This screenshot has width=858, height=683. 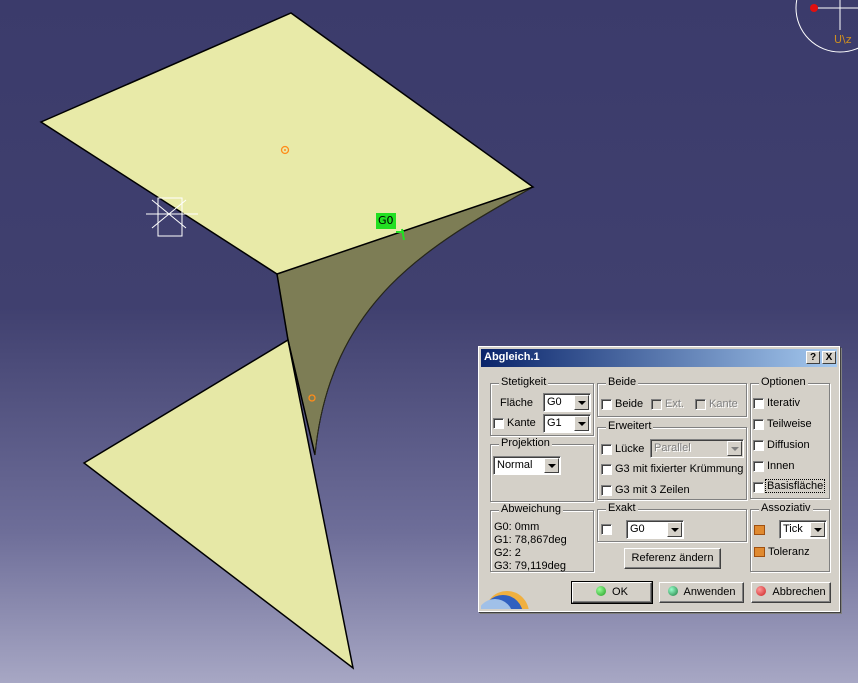 I want to click on luecke-value: Parallel, so click(x=672, y=448).